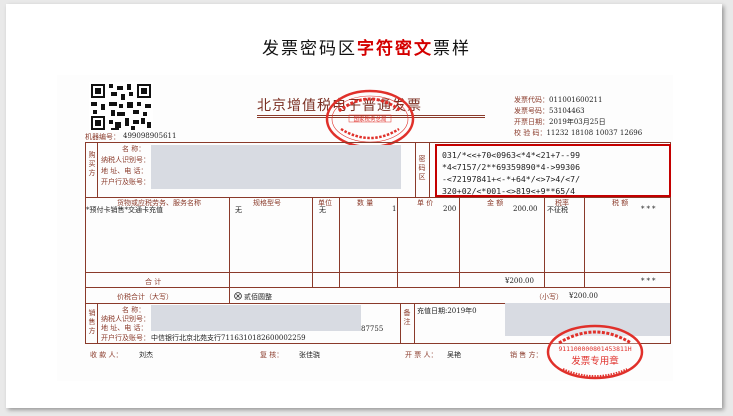 This screenshot has width=733, height=416. I want to click on heading-suffix: 票样, so click(452, 49).